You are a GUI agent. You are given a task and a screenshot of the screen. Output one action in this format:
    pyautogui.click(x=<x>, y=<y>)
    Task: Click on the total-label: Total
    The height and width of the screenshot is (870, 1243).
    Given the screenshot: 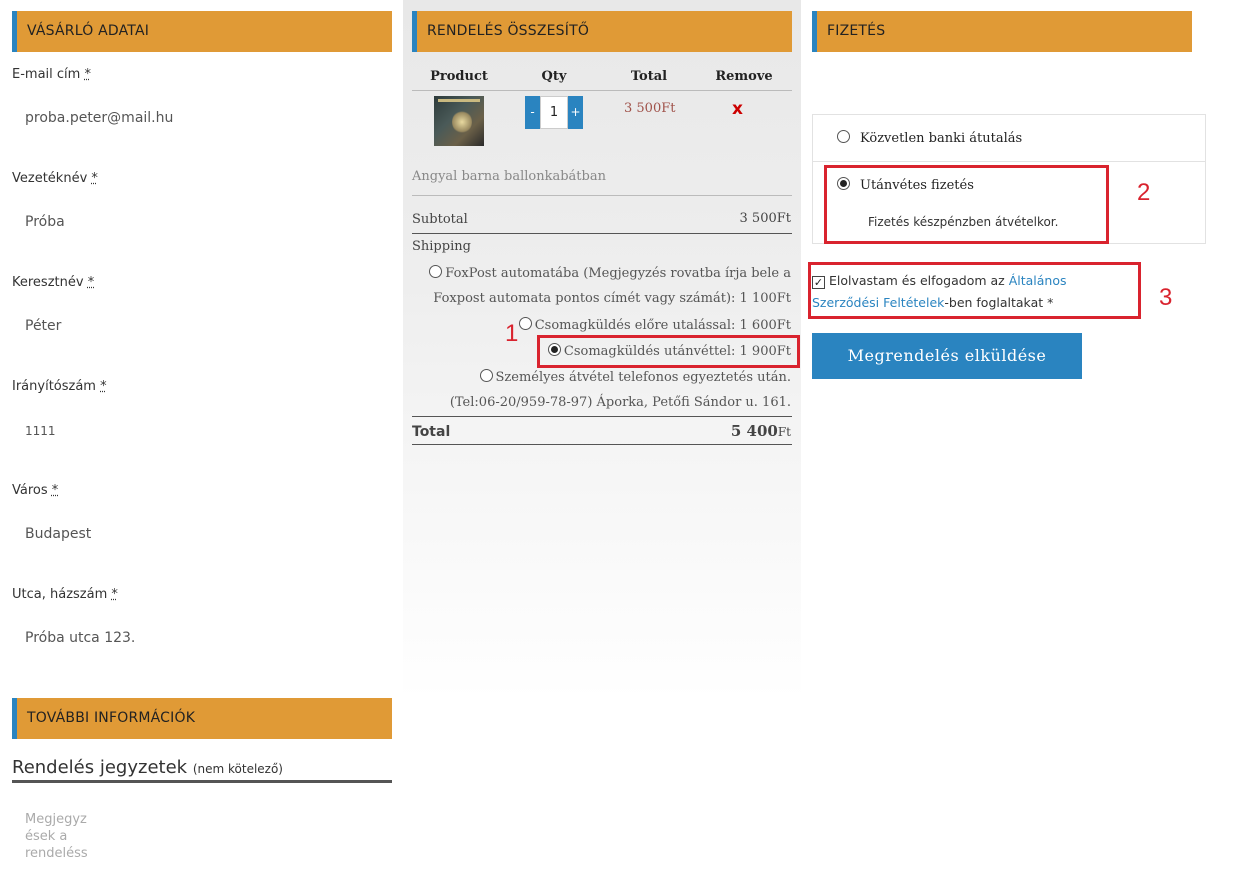 What is the action you would take?
    pyautogui.click(x=431, y=432)
    